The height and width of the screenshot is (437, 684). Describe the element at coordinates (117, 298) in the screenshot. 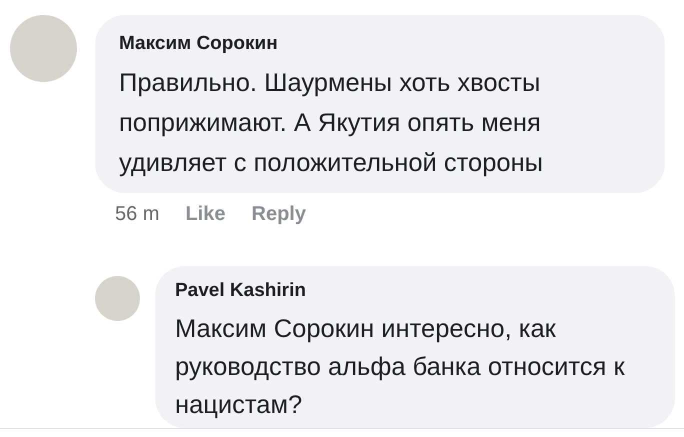

I see `avatar` at that location.